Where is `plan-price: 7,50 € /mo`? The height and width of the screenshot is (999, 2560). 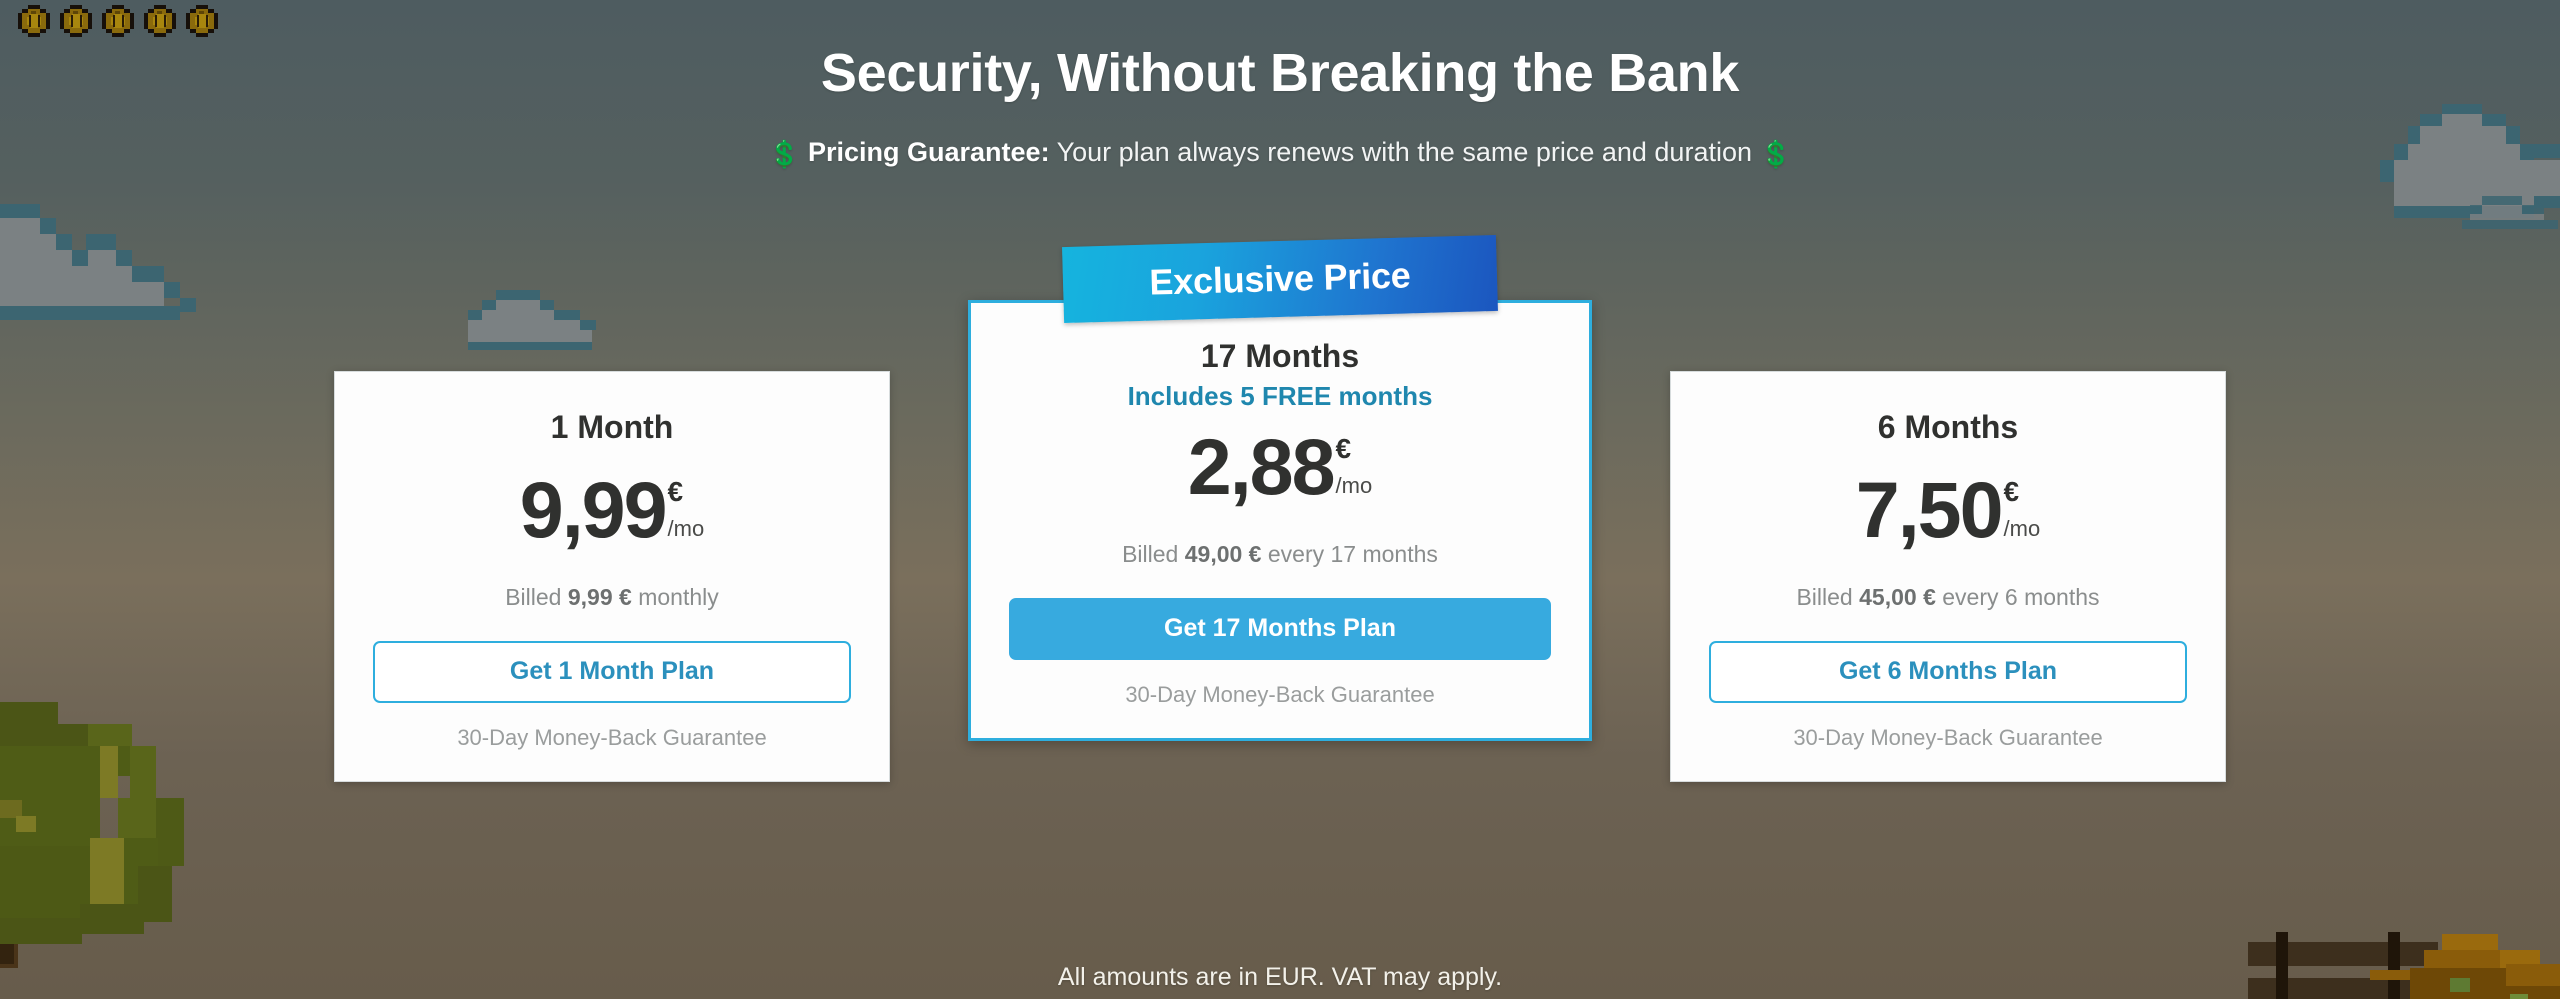 plan-price: 7,50 € /mo is located at coordinates (1948, 512).